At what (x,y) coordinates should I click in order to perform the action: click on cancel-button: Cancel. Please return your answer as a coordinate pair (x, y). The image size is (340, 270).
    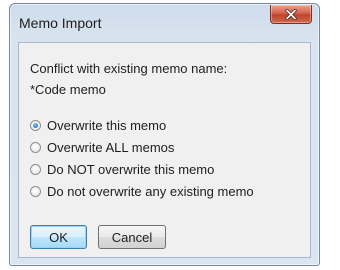
    Looking at the image, I should click on (132, 237).